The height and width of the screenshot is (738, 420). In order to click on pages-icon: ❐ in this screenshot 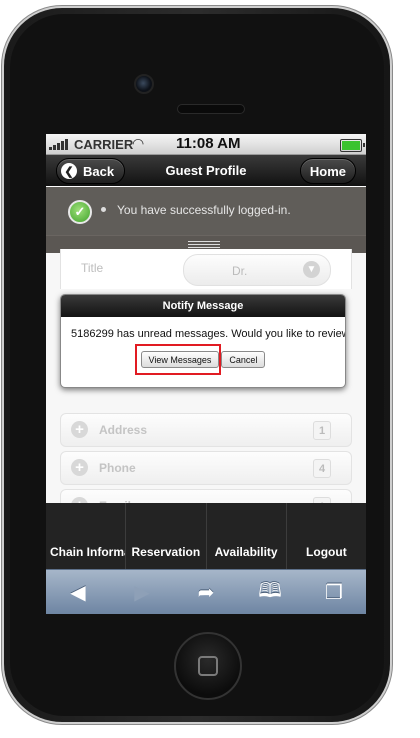, I will do `click(334, 592)`.